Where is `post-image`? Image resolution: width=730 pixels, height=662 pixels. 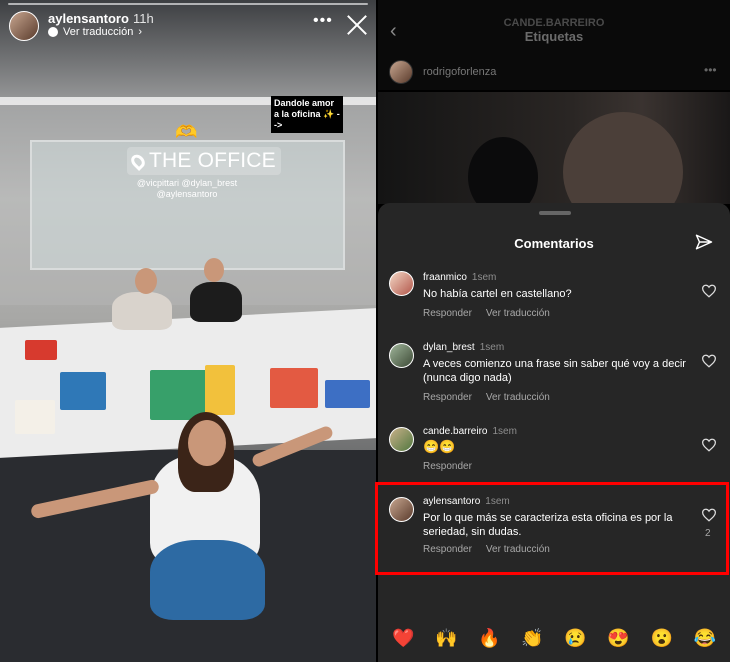 post-image is located at coordinates (554, 148).